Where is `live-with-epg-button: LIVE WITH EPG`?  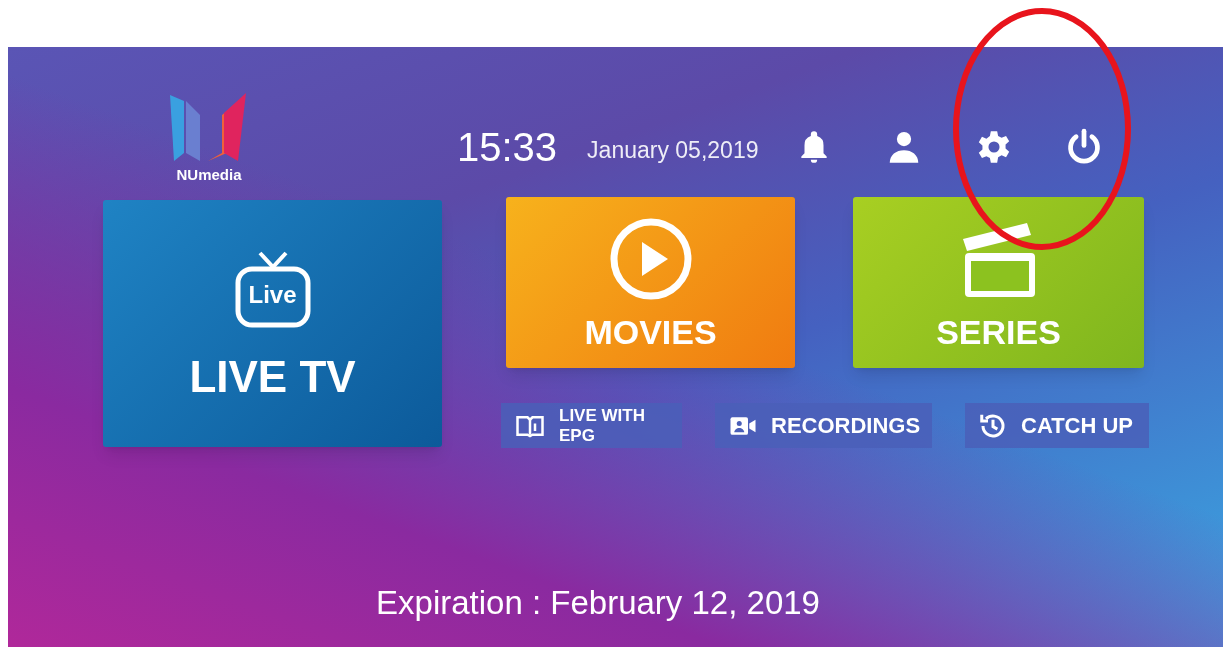
live-with-epg-button: LIVE WITH EPG is located at coordinates (591, 425).